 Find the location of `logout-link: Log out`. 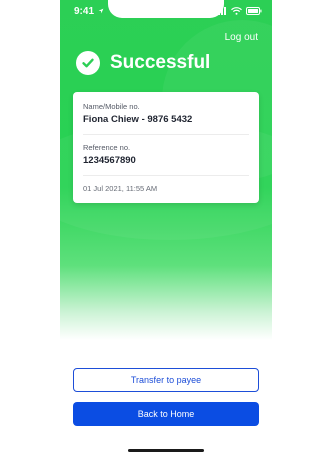

logout-link: Log out is located at coordinates (241, 37).